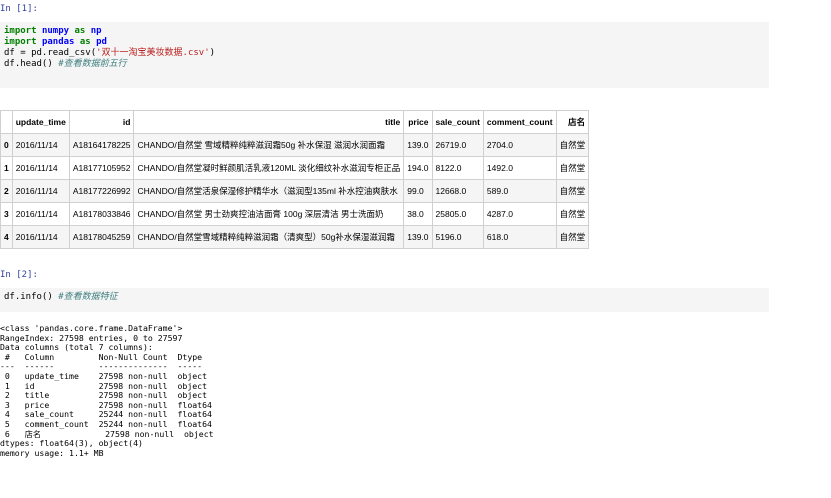  I want to click on code-comment: #查看数据前五行, so click(92, 64).